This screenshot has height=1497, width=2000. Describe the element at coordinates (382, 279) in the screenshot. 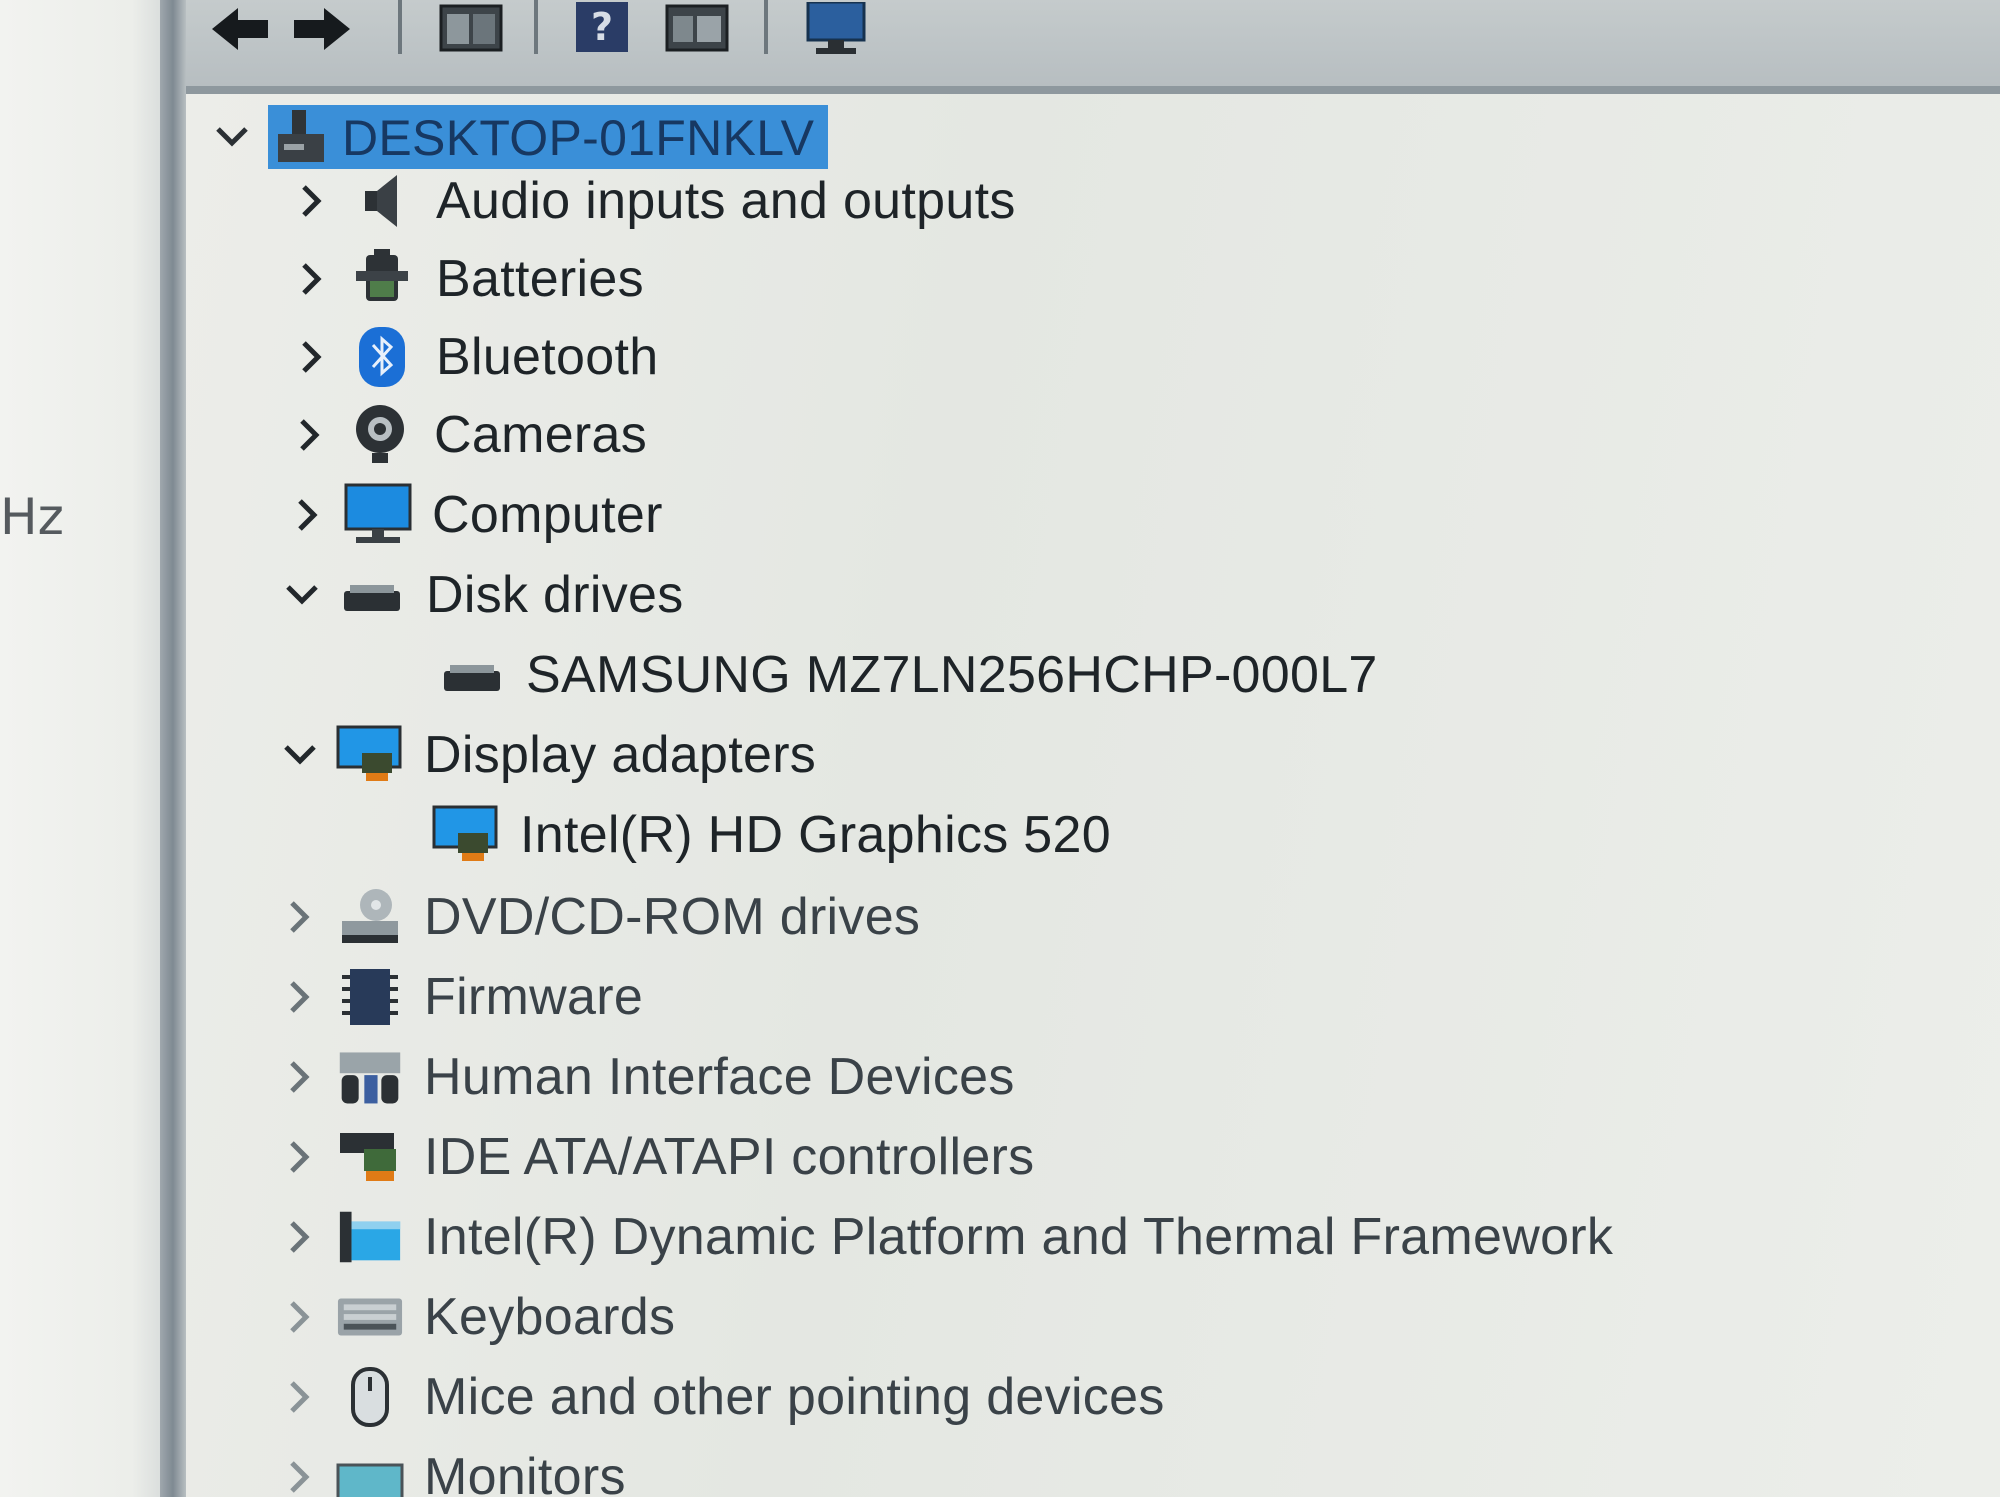

I see `battery-icon` at that location.